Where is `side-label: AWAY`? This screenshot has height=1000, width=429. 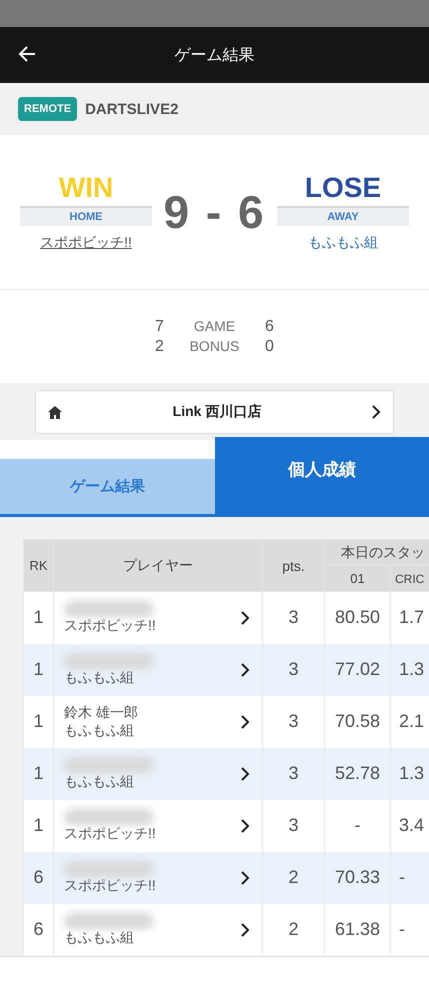
side-label: AWAY is located at coordinates (342, 216).